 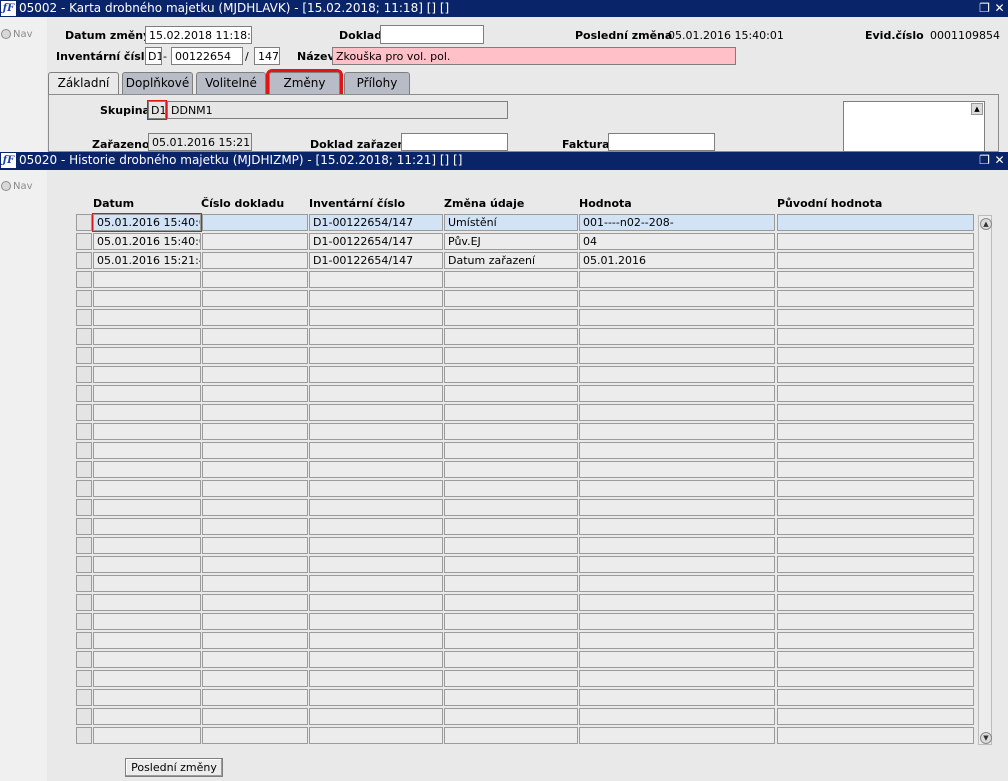 What do you see at coordinates (914, 126) in the screenshot?
I see `notes-box` at bounding box center [914, 126].